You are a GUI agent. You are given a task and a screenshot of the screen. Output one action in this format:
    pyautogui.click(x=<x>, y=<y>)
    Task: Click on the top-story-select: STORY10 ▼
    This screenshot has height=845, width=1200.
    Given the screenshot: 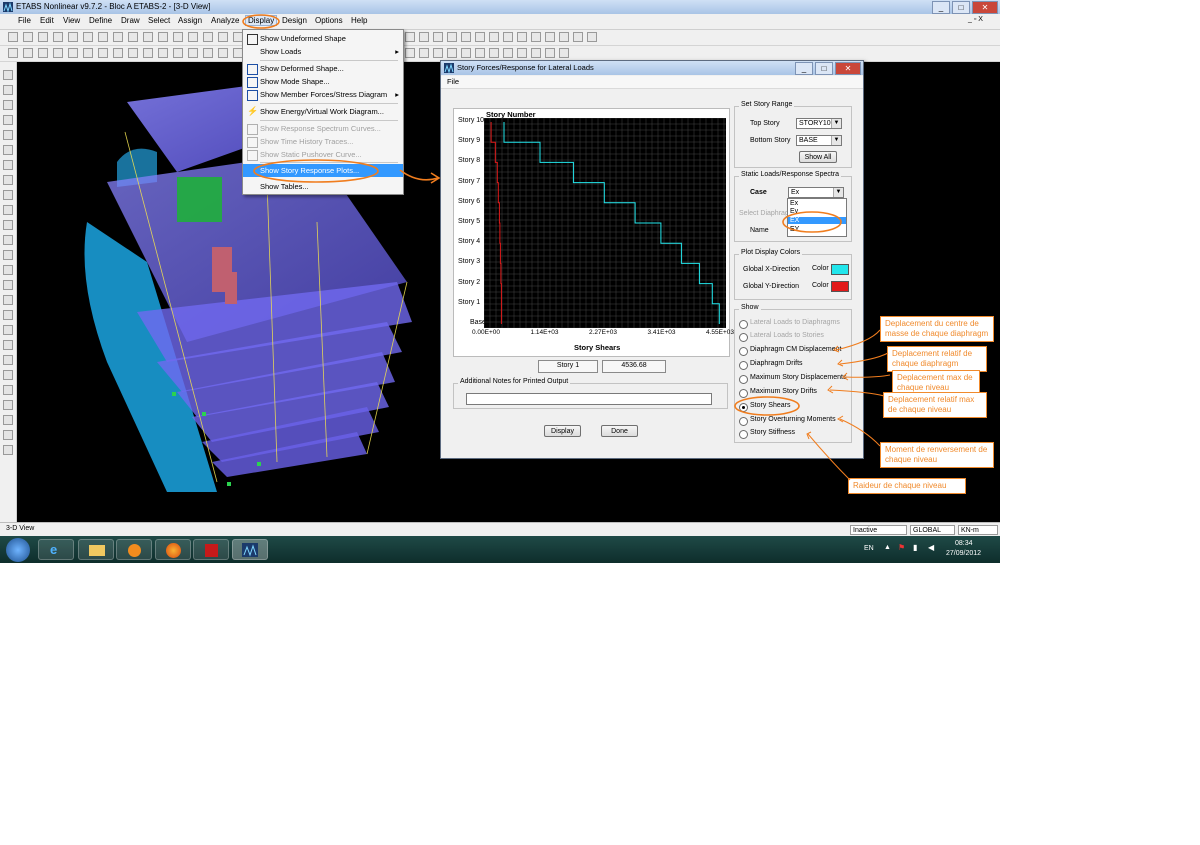 What is the action you would take?
    pyautogui.click(x=819, y=123)
    